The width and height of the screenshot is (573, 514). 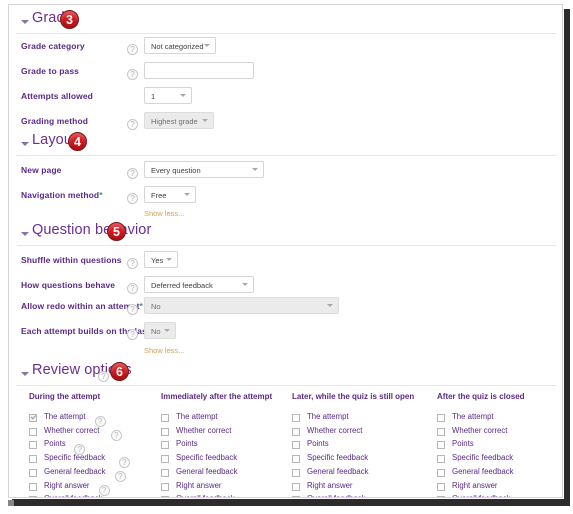 What do you see at coordinates (180, 45) in the screenshot?
I see `select-grade-category: Not categorized` at bounding box center [180, 45].